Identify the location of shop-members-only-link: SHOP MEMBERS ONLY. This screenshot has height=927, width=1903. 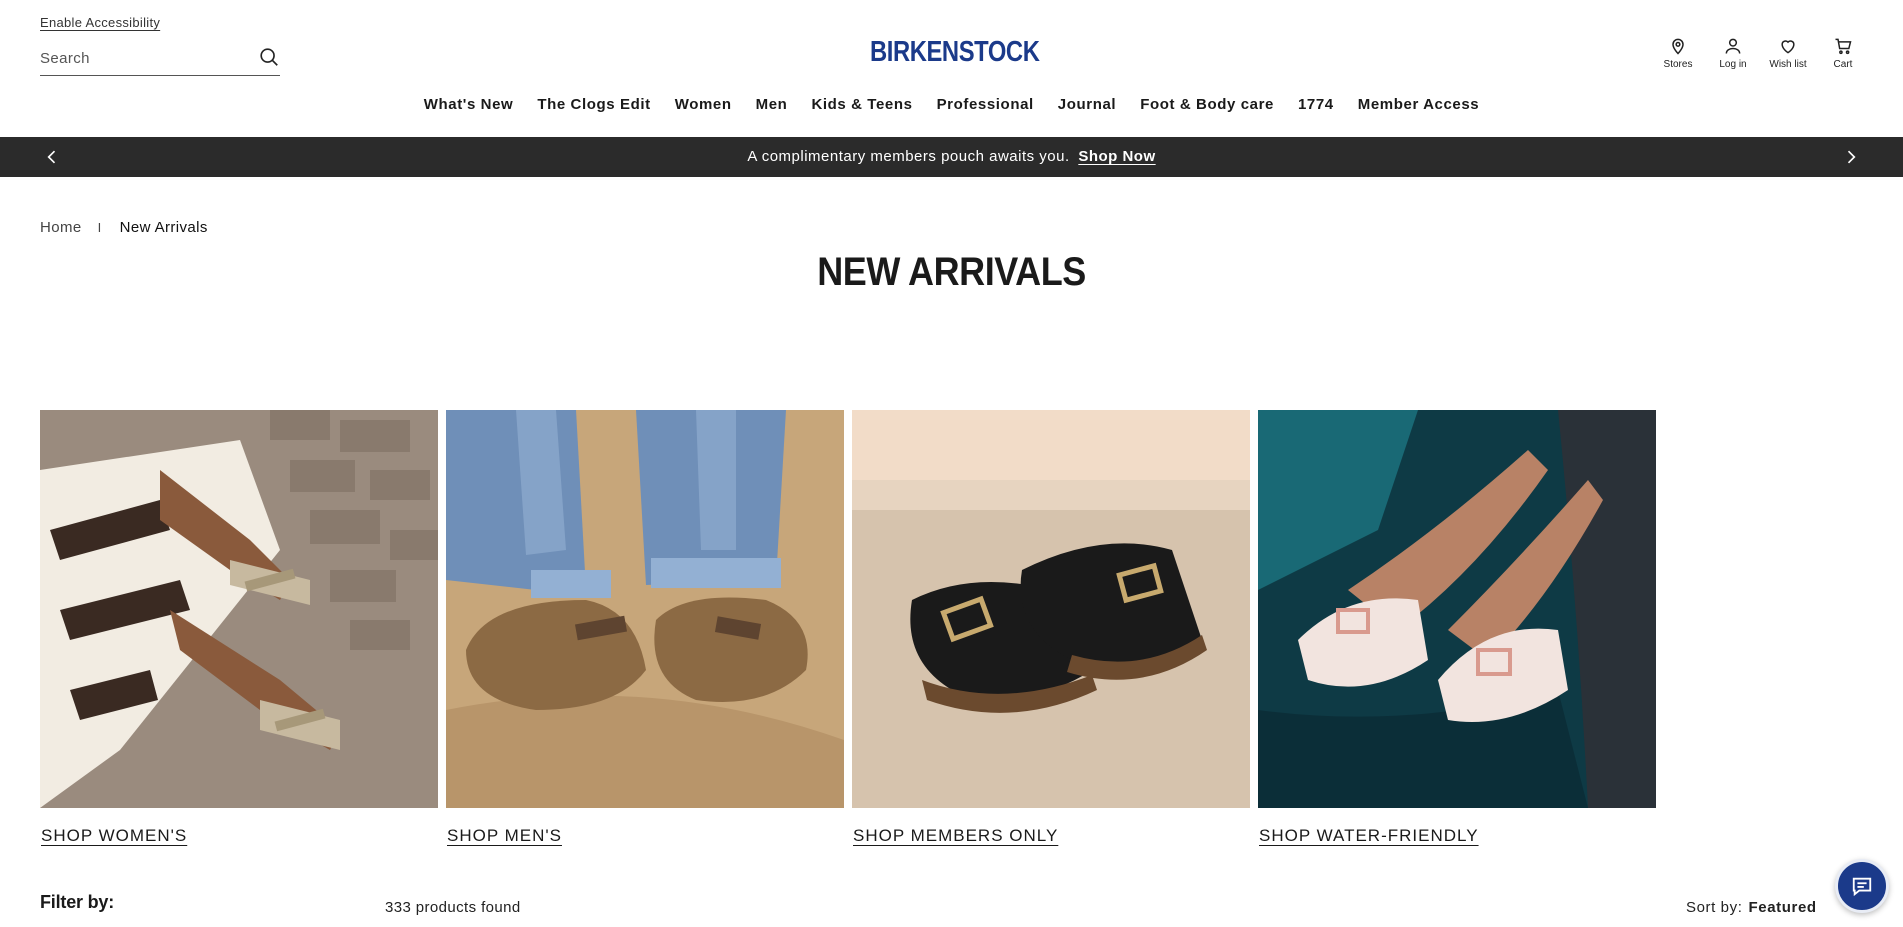
(955, 836).